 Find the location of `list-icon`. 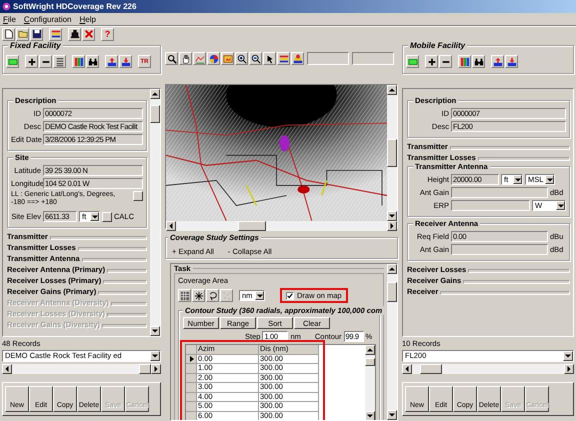

list-icon is located at coordinates (59, 61).